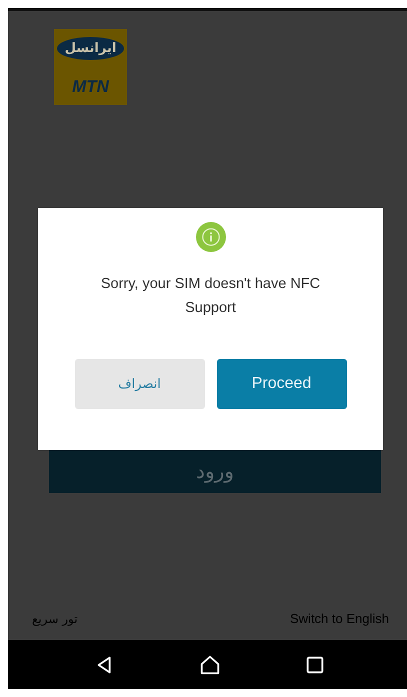 The height and width of the screenshot is (697, 407). I want to click on proceed-button: Proceed, so click(281, 384).